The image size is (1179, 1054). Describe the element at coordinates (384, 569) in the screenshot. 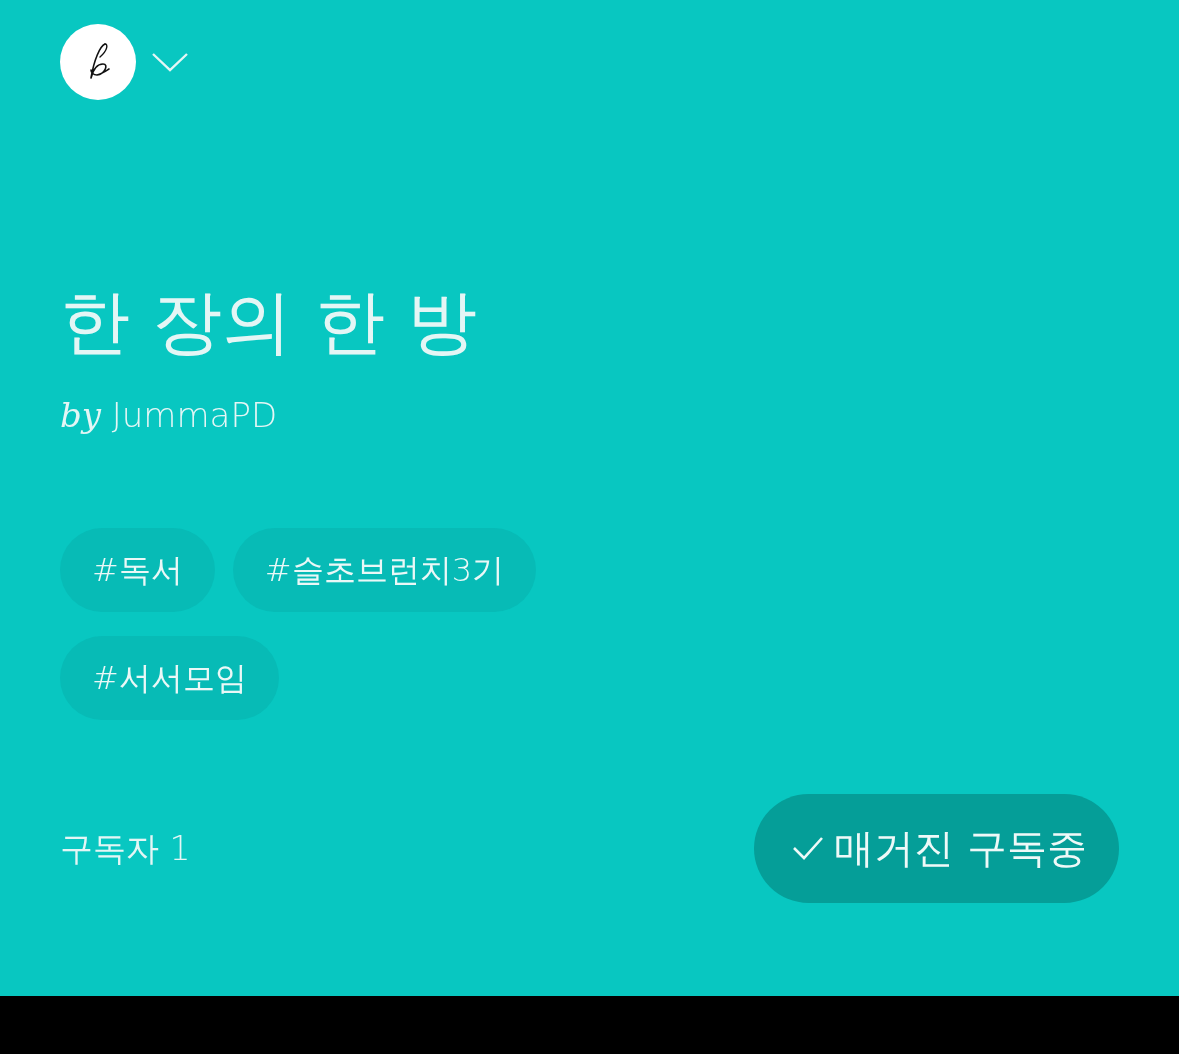

I see `tag-chip: #슬초브런치3기` at that location.